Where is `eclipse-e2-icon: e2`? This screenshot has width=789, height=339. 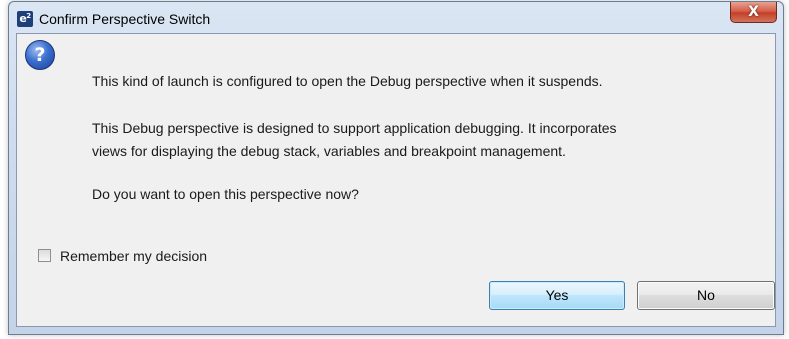 eclipse-e2-icon: e2 is located at coordinates (25, 19).